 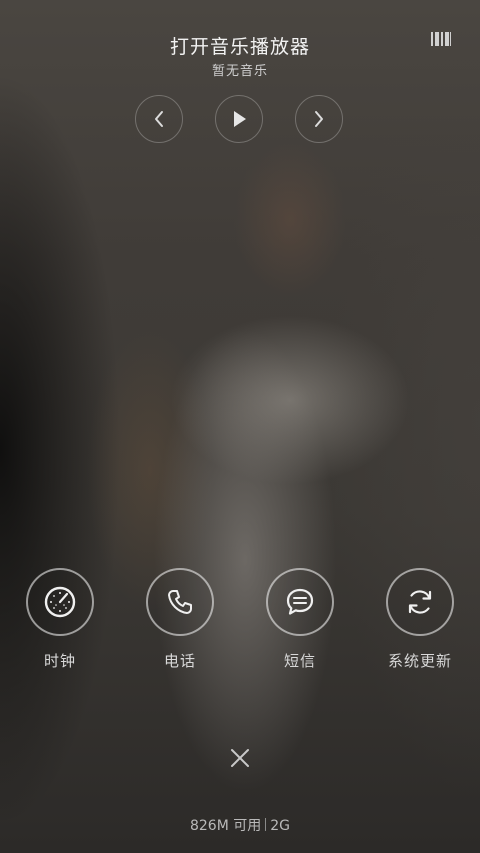 What do you see at coordinates (225, 826) in the screenshot?
I see `available-memory: 826M 可用` at bounding box center [225, 826].